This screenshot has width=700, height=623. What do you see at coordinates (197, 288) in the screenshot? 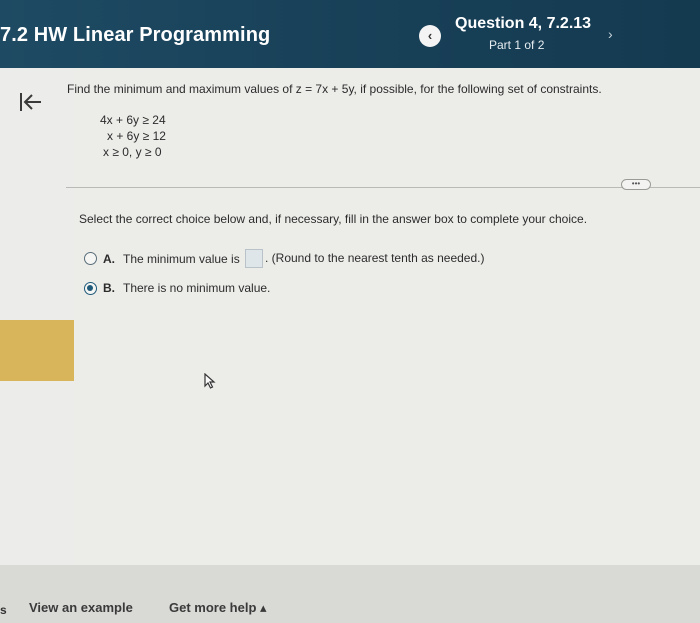
I see `choice-b-text: There is no minimum value.` at bounding box center [197, 288].